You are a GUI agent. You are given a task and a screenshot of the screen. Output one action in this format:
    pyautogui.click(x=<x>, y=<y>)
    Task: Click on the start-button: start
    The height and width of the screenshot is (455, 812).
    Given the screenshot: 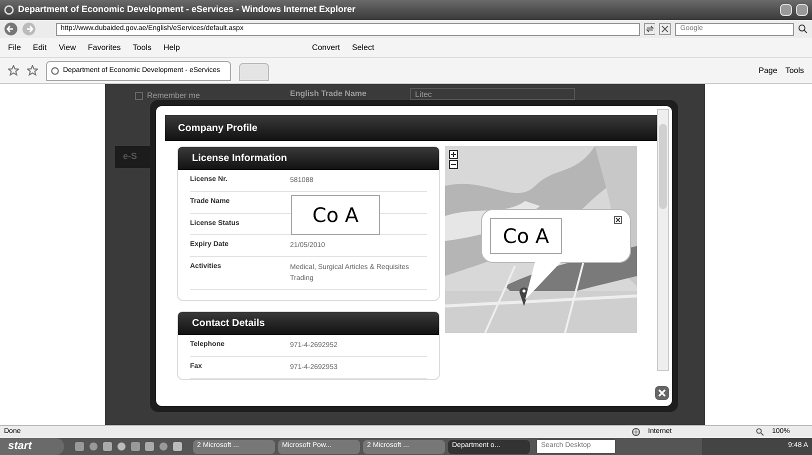 What is the action you would take?
    pyautogui.click(x=32, y=446)
    